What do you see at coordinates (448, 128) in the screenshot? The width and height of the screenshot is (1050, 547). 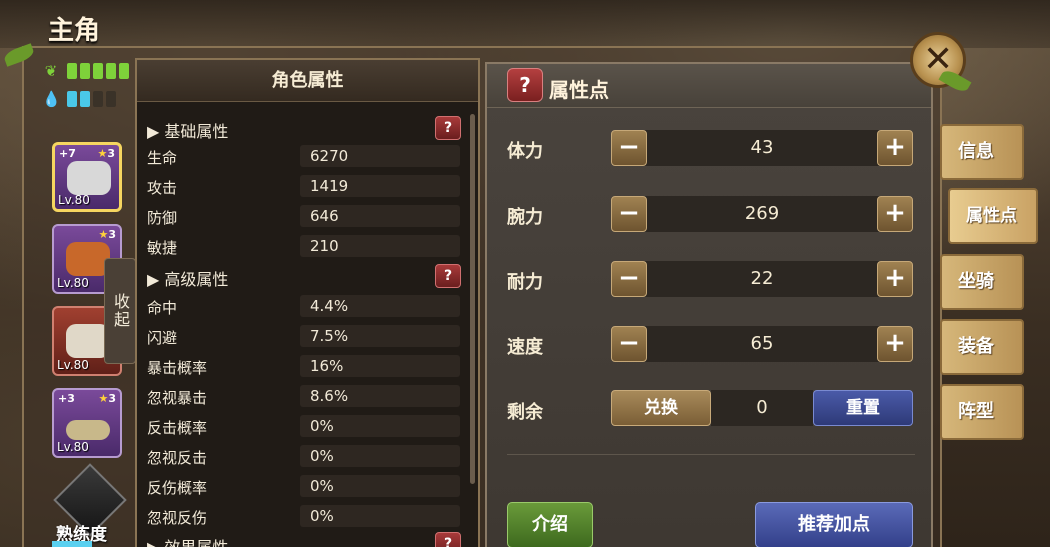 I see `basic-help-button: ?` at bounding box center [448, 128].